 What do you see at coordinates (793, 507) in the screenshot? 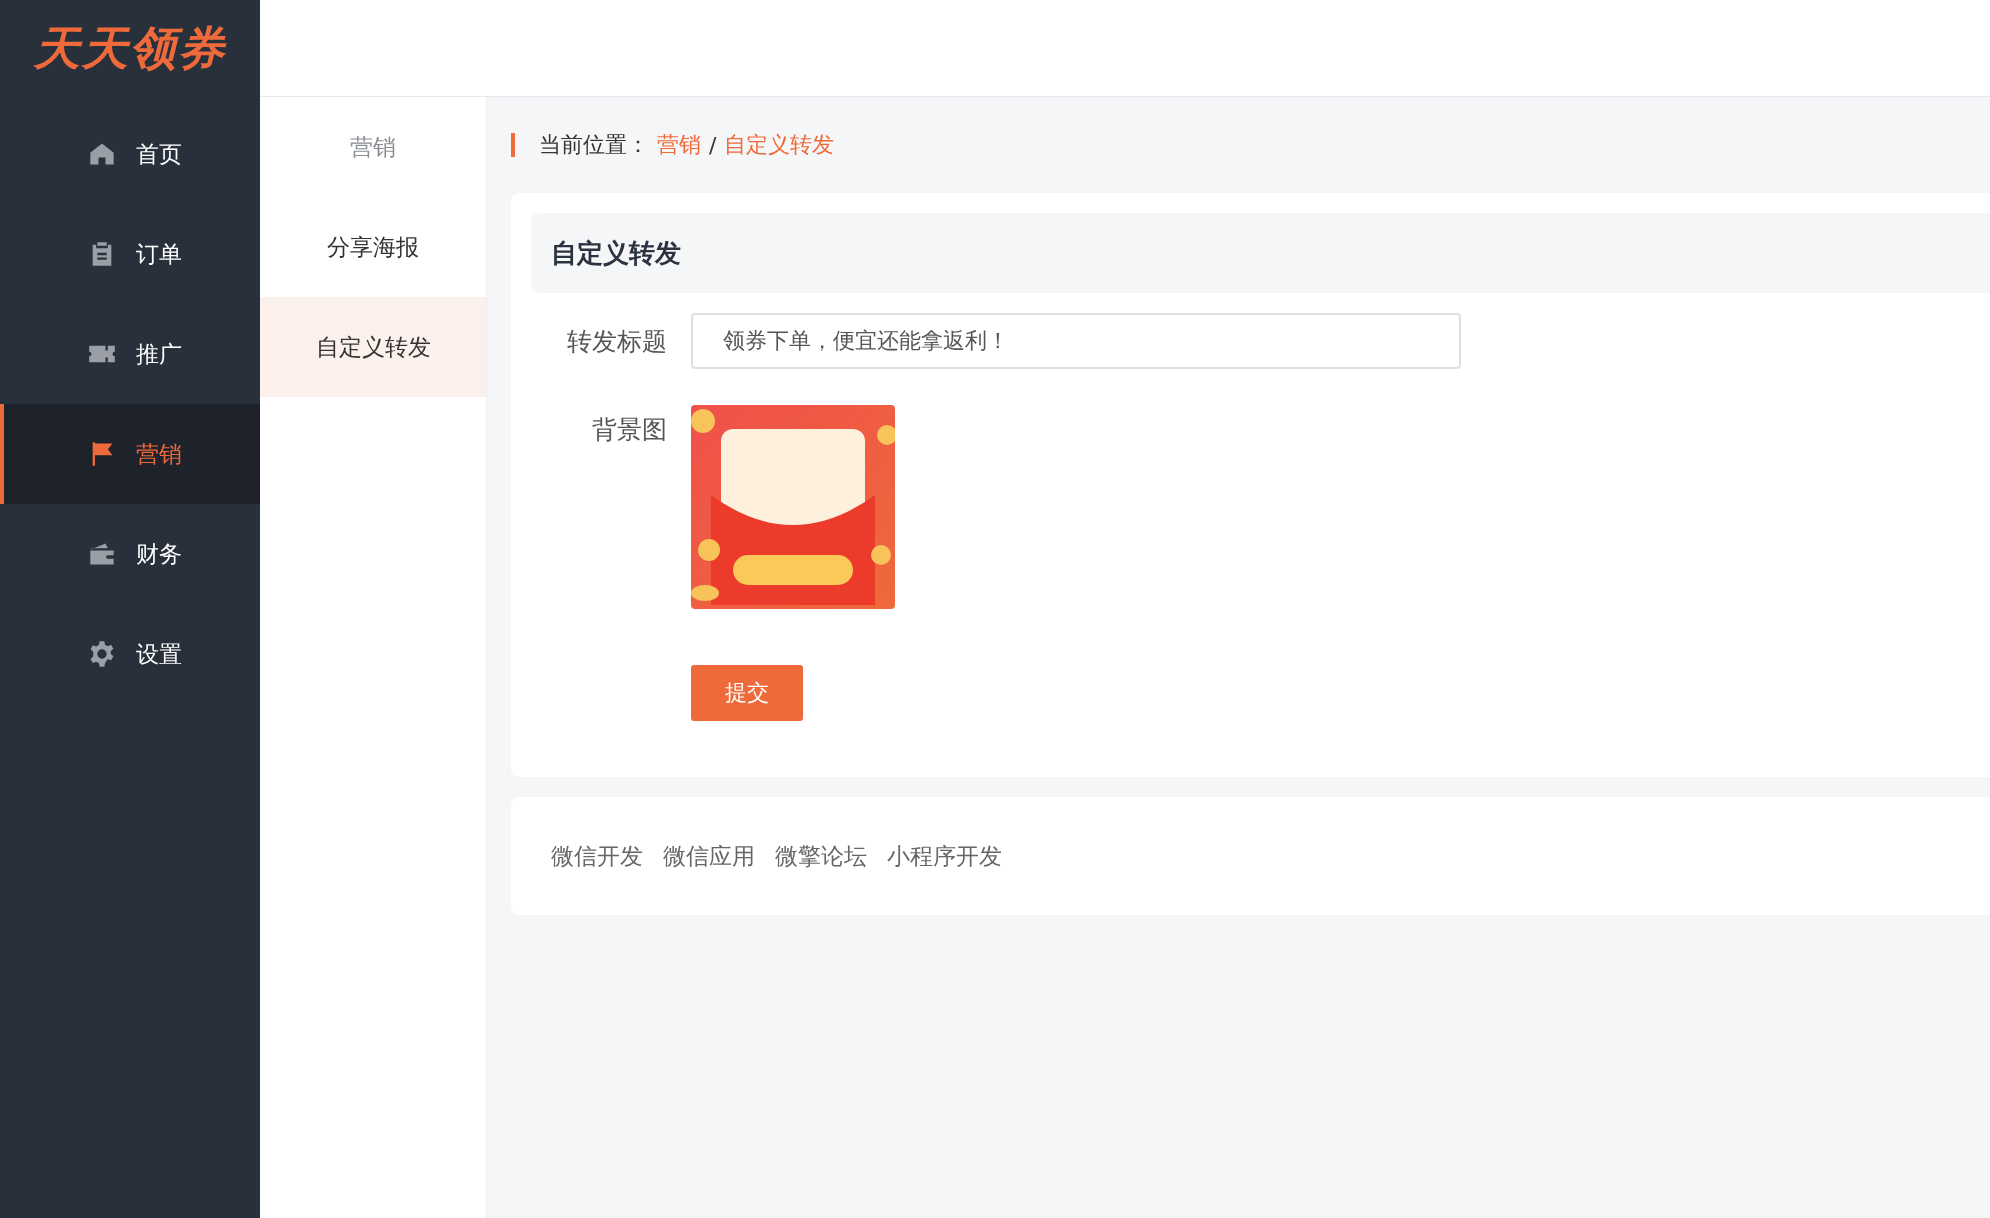
I see `envelope-poster-drawing` at bounding box center [793, 507].